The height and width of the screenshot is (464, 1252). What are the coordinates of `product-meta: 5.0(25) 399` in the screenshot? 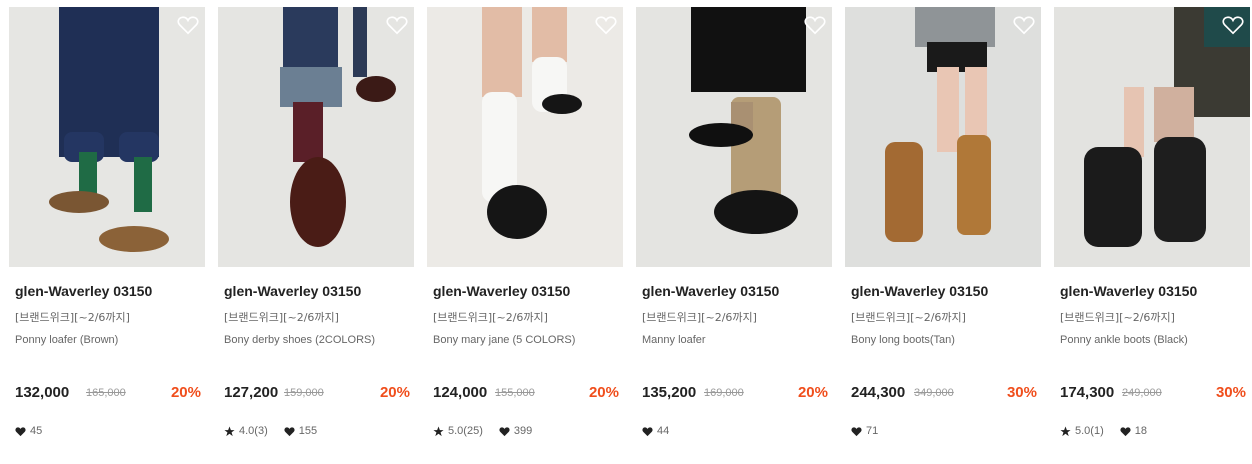 It's located at (490, 431).